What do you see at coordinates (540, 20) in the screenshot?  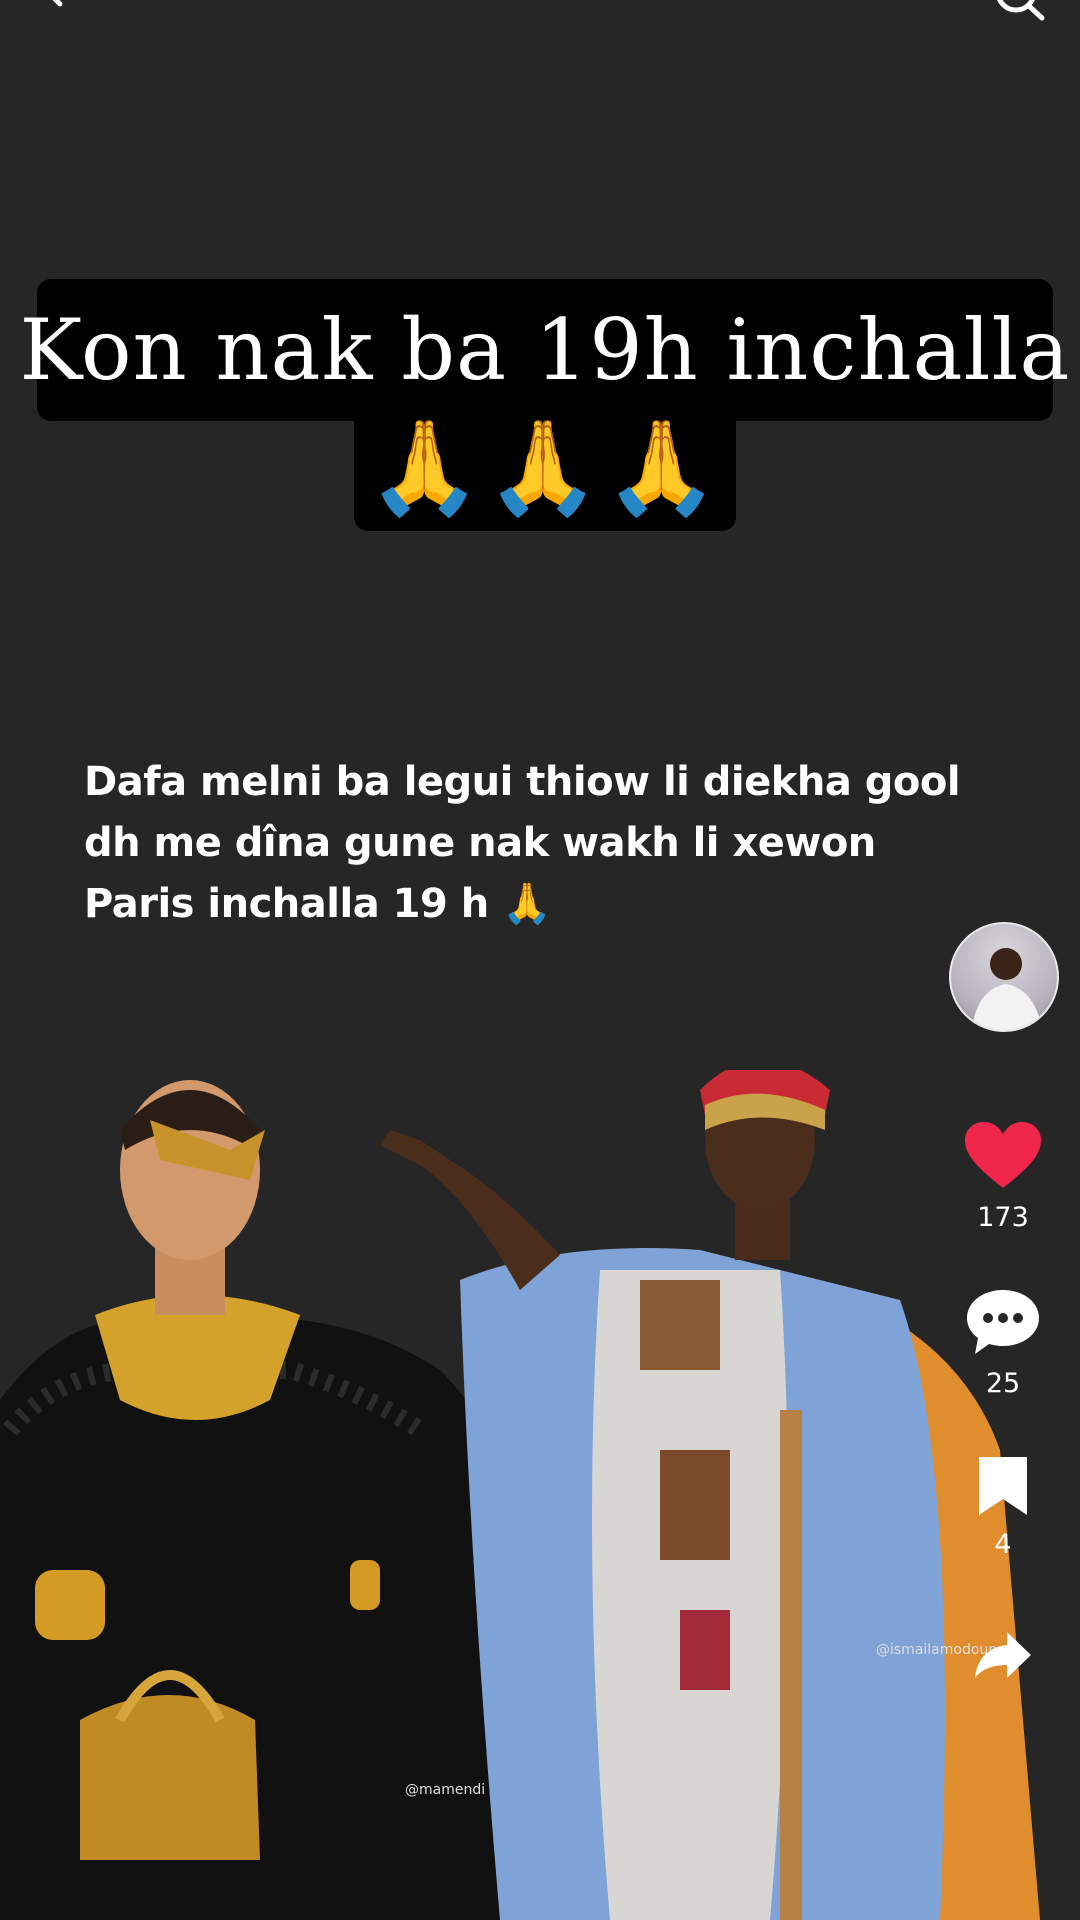 I see `top-bar` at bounding box center [540, 20].